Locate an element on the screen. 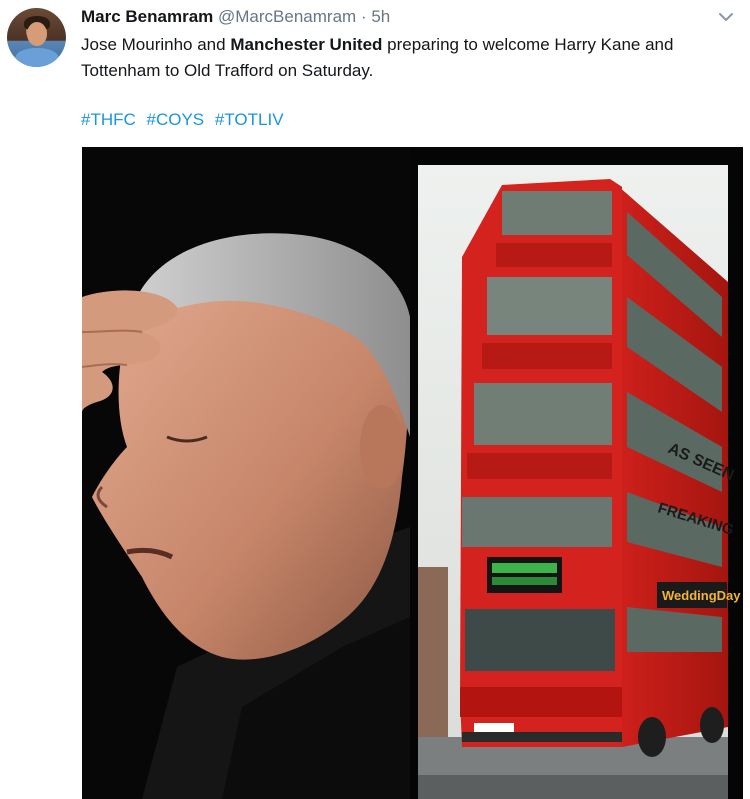 Image resolution: width=750 pixels, height=799 pixels. avatar is located at coordinates (36, 37).